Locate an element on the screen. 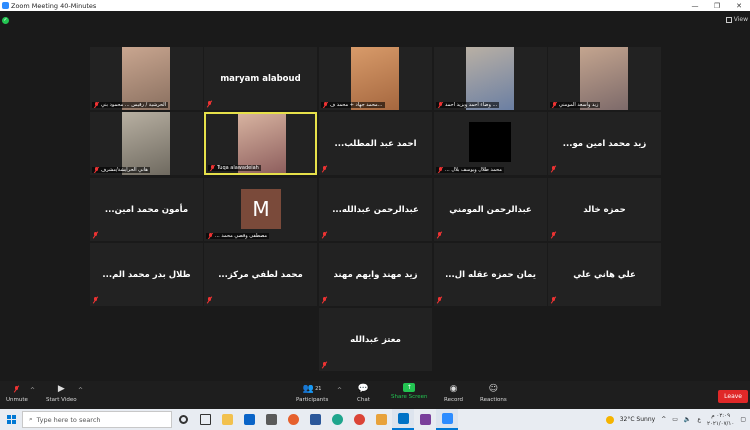  maximize-button: ❐ is located at coordinates (717, 6).